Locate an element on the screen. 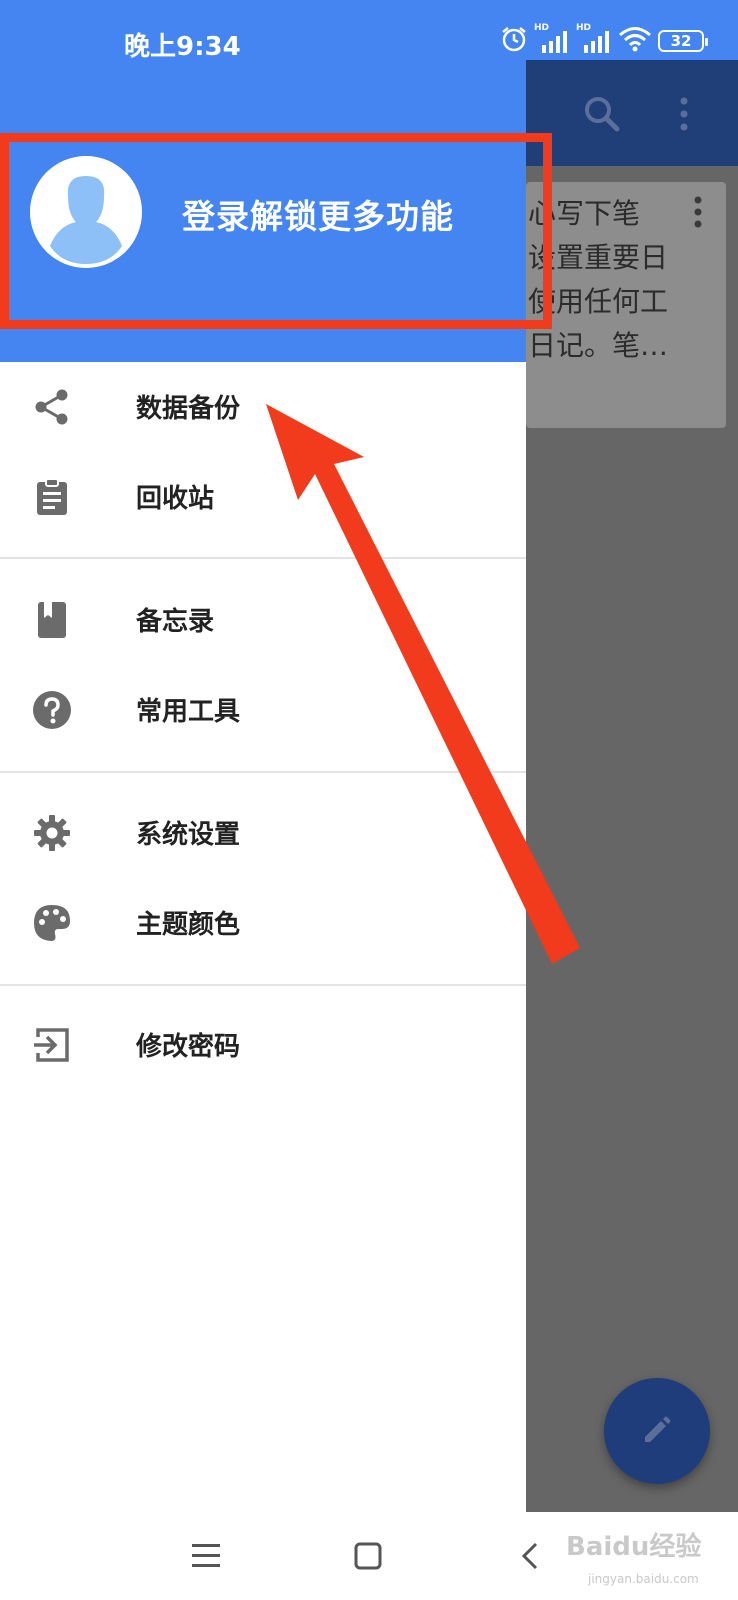 This screenshot has height=1600, width=738. menu-label: 主题颜色 is located at coordinates (188, 925).